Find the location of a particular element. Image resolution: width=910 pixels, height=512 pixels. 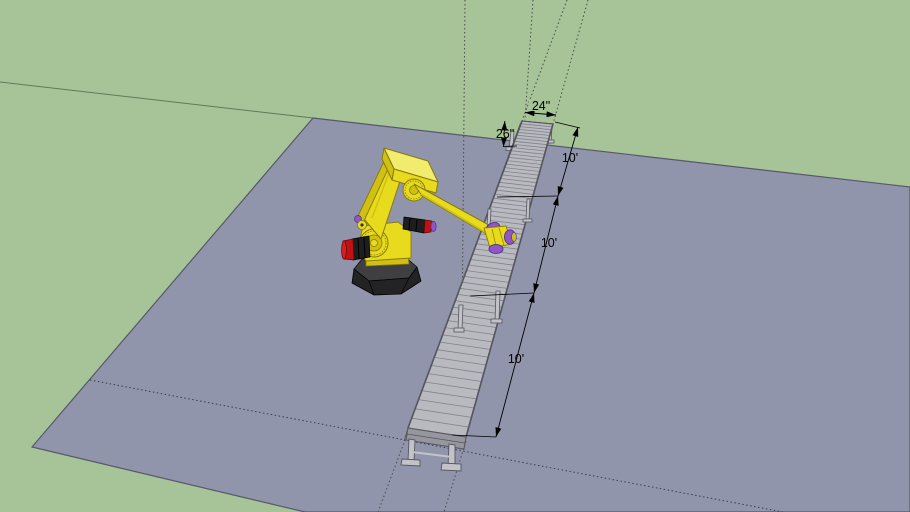

conveyor-width-label: 24" is located at coordinates (541, 106).